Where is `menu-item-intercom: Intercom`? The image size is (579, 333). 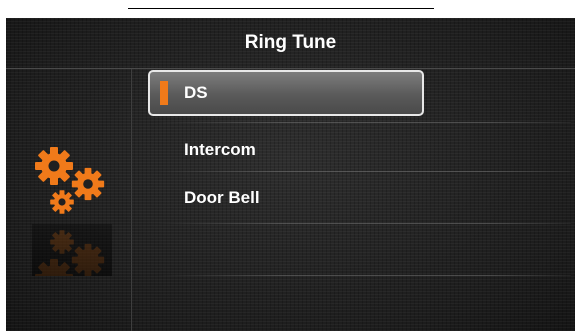 menu-item-intercom: Intercom is located at coordinates (356, 150).